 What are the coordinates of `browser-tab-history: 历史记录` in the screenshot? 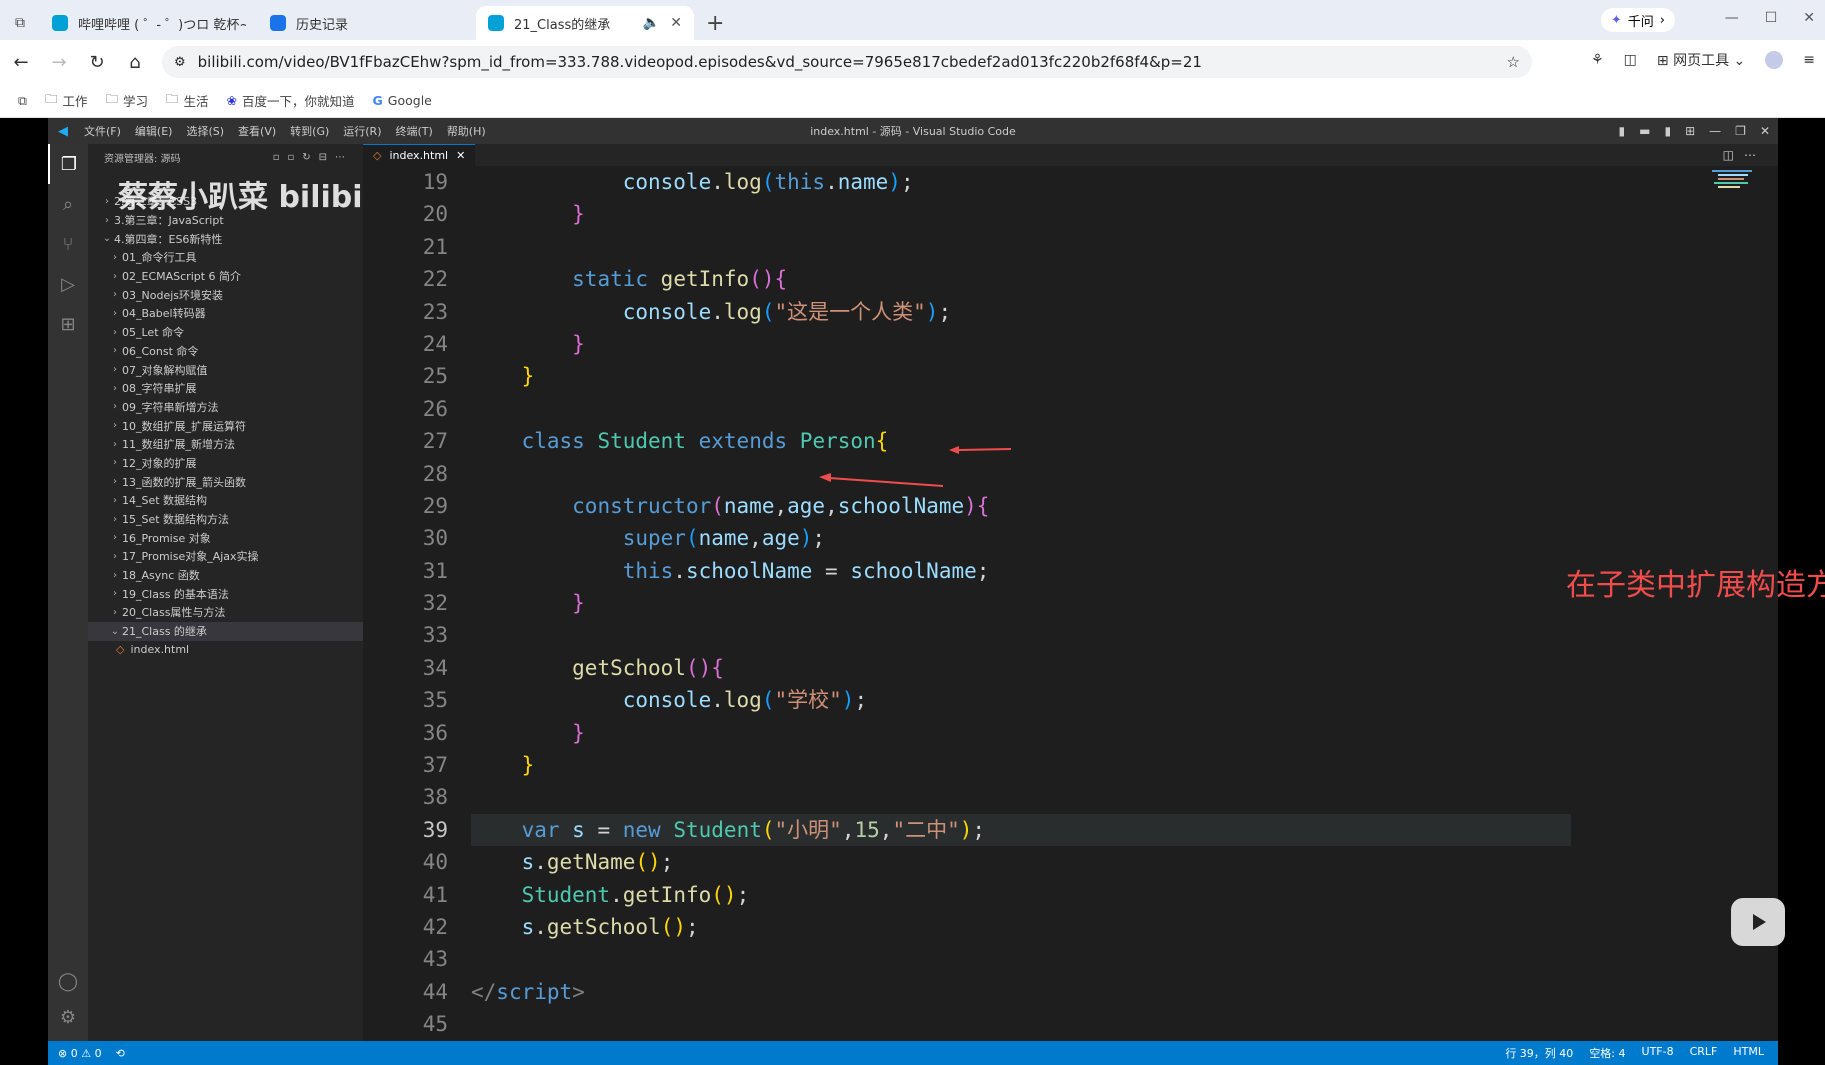 It's located at (367, 23).